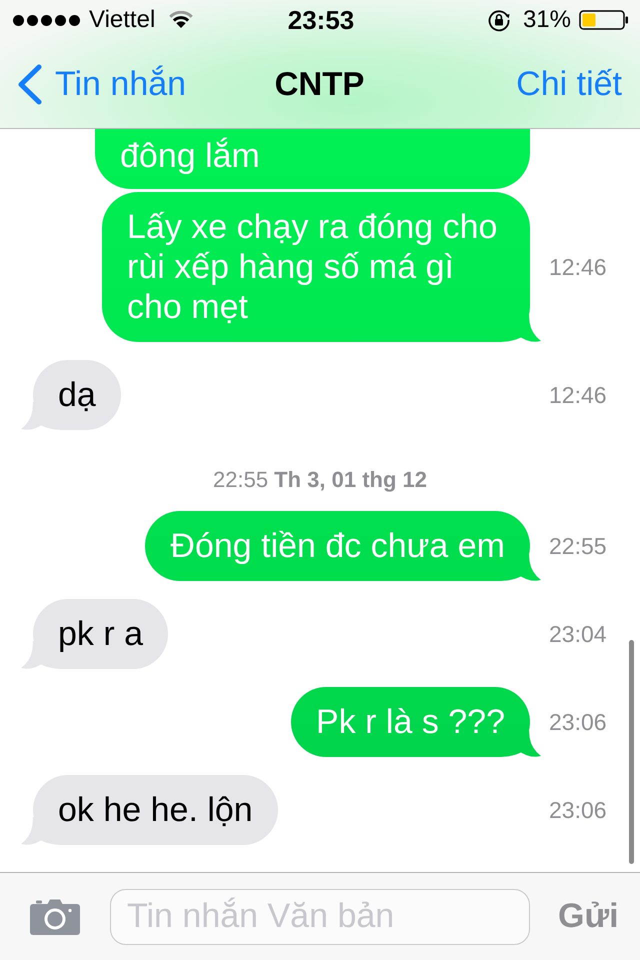 The height and width of the screenshot is (960, 640). What do you see at coordinates (321, 20) in the screenshot?
I see `clock-time: 23:53` at bounding box center [321, 20].